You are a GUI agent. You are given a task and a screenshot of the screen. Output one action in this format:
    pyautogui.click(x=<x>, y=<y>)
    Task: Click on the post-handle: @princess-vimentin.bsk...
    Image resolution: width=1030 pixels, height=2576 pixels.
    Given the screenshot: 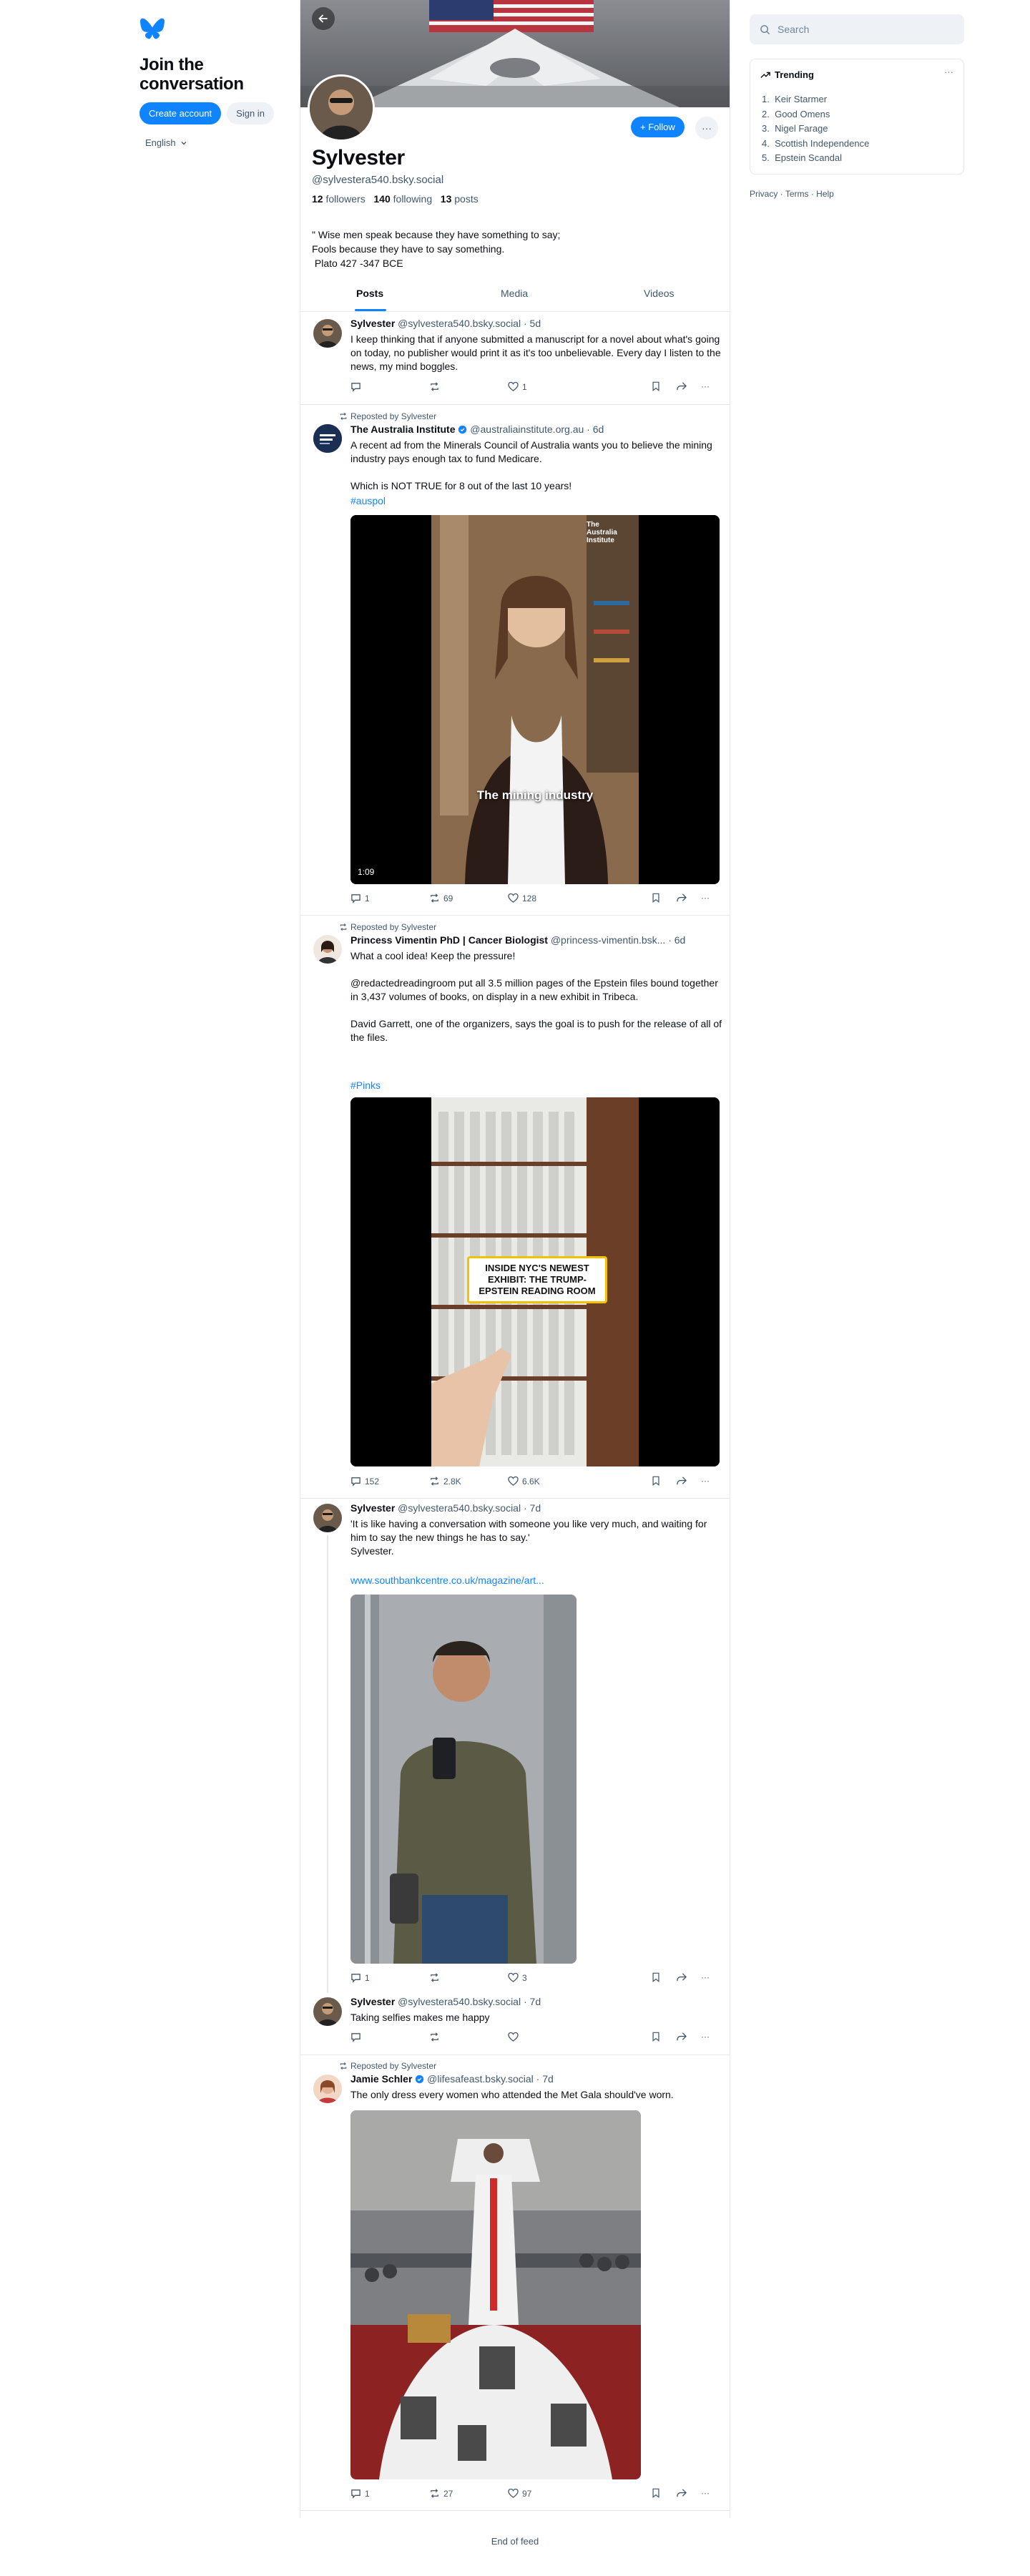 What is the action you would take?
    pyautogui.click(x=608, y=940)
    